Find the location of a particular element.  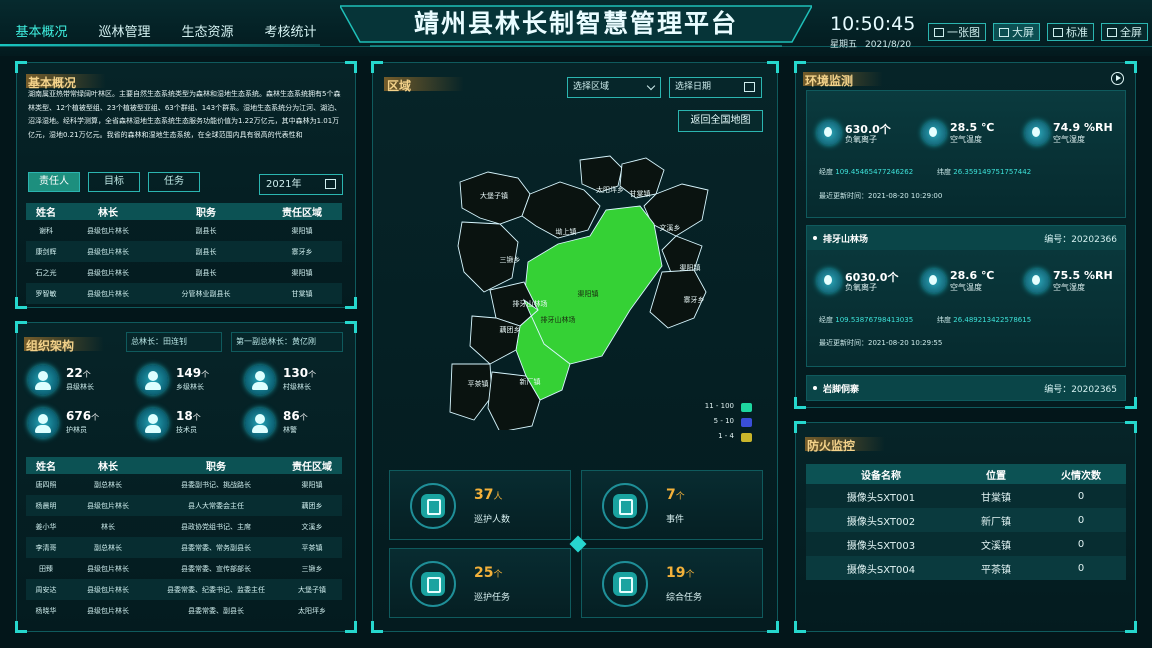

standard-button: 标准 is located at coordinates (1070, 32).